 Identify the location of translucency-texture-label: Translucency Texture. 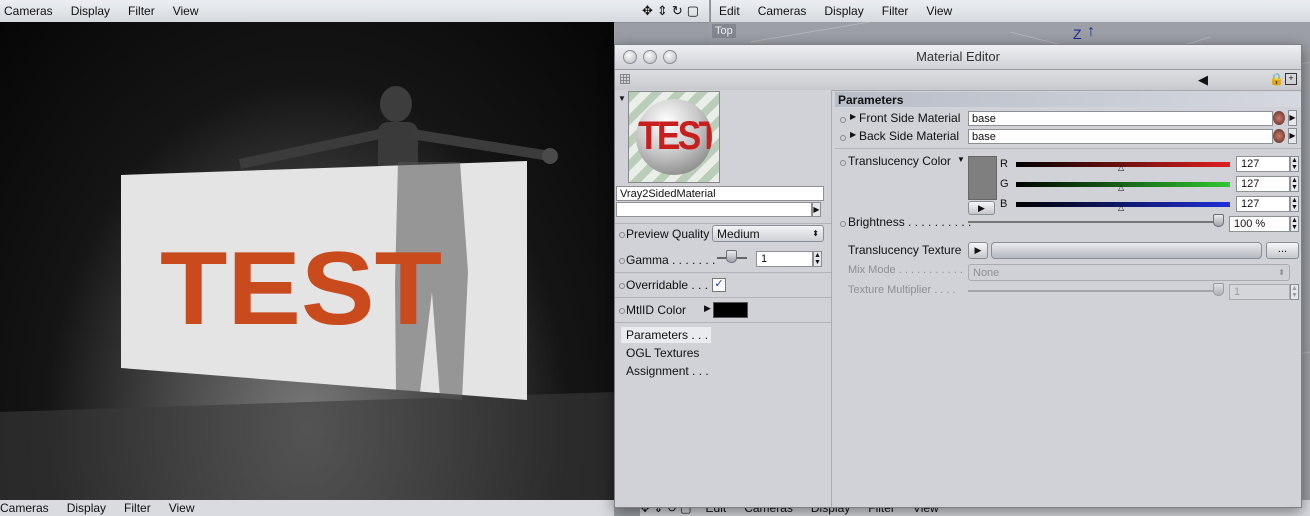
(905, 250).